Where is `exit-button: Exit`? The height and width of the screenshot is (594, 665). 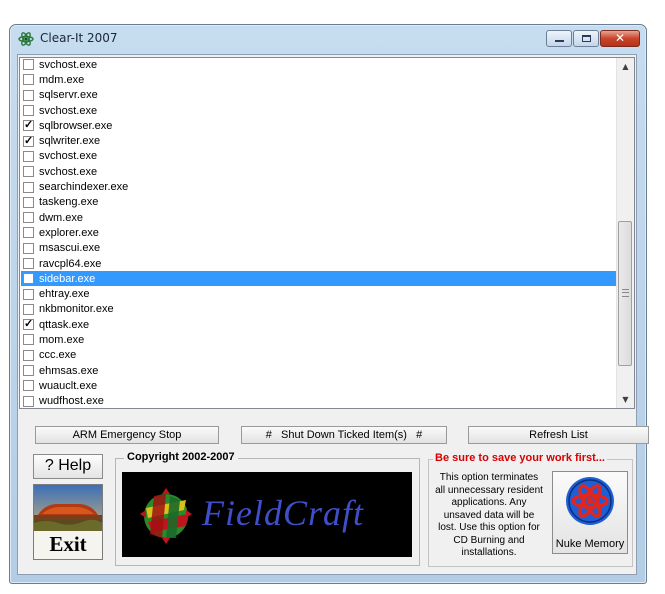
exit-button: Exit is located at coordinates (68, 522).